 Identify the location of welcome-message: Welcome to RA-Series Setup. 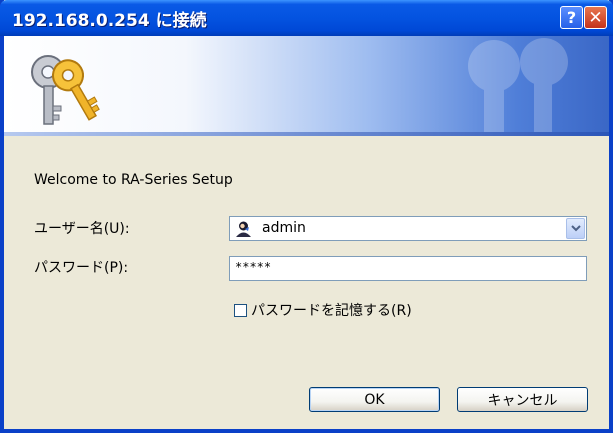
(133, 180).